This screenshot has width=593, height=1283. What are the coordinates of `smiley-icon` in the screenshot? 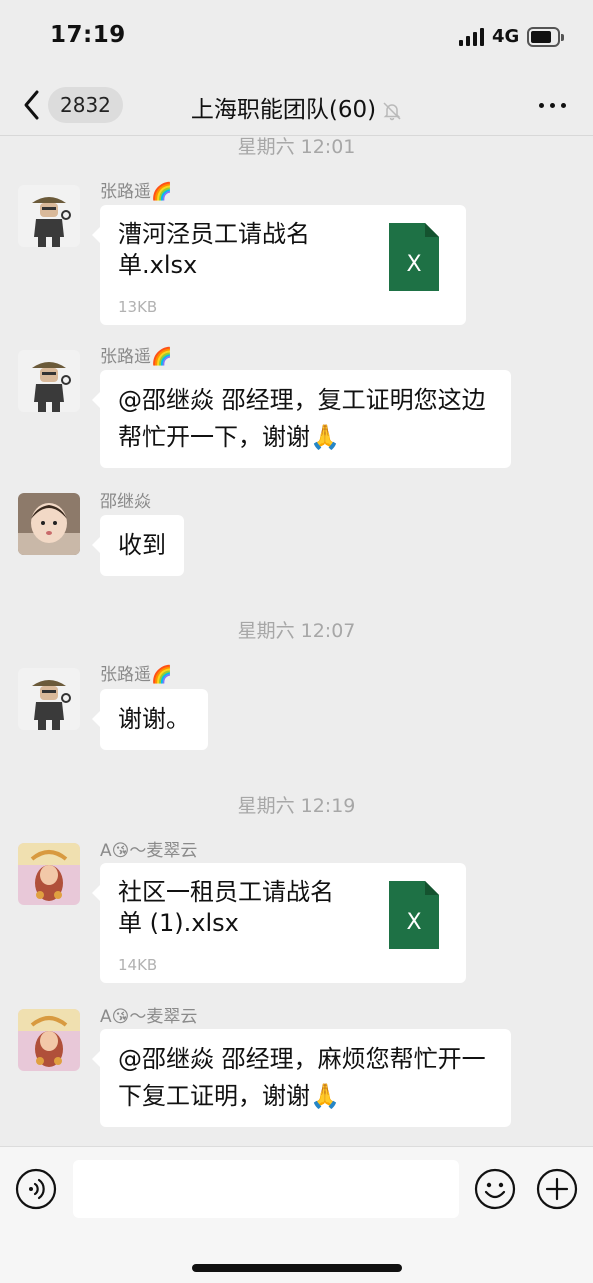 It's located at (495, 1189).